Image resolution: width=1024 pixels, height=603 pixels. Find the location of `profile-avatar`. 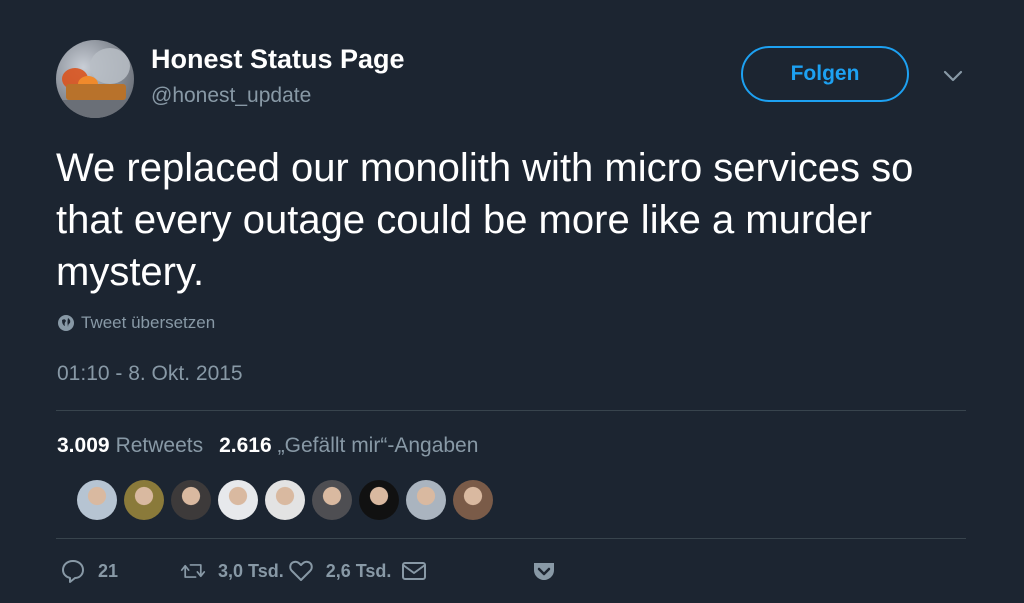

profile-avatar is located at coordinates (95, 79).